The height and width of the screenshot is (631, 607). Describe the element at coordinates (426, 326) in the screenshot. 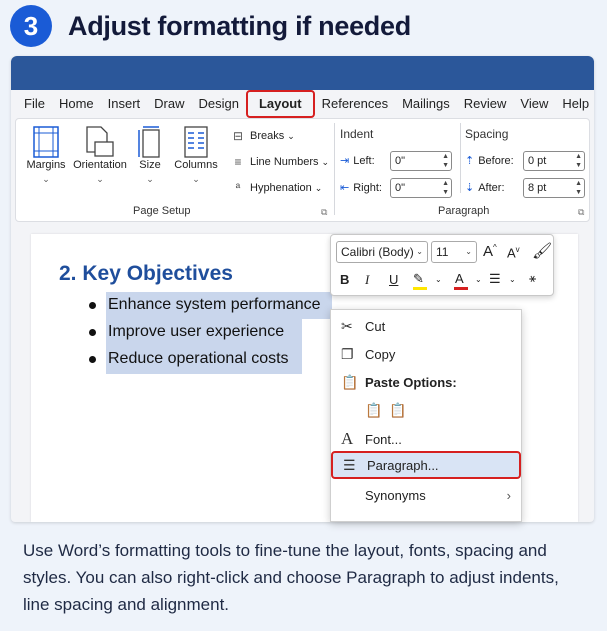

I see `menu-item-cut: ✂ Cut` at that location.